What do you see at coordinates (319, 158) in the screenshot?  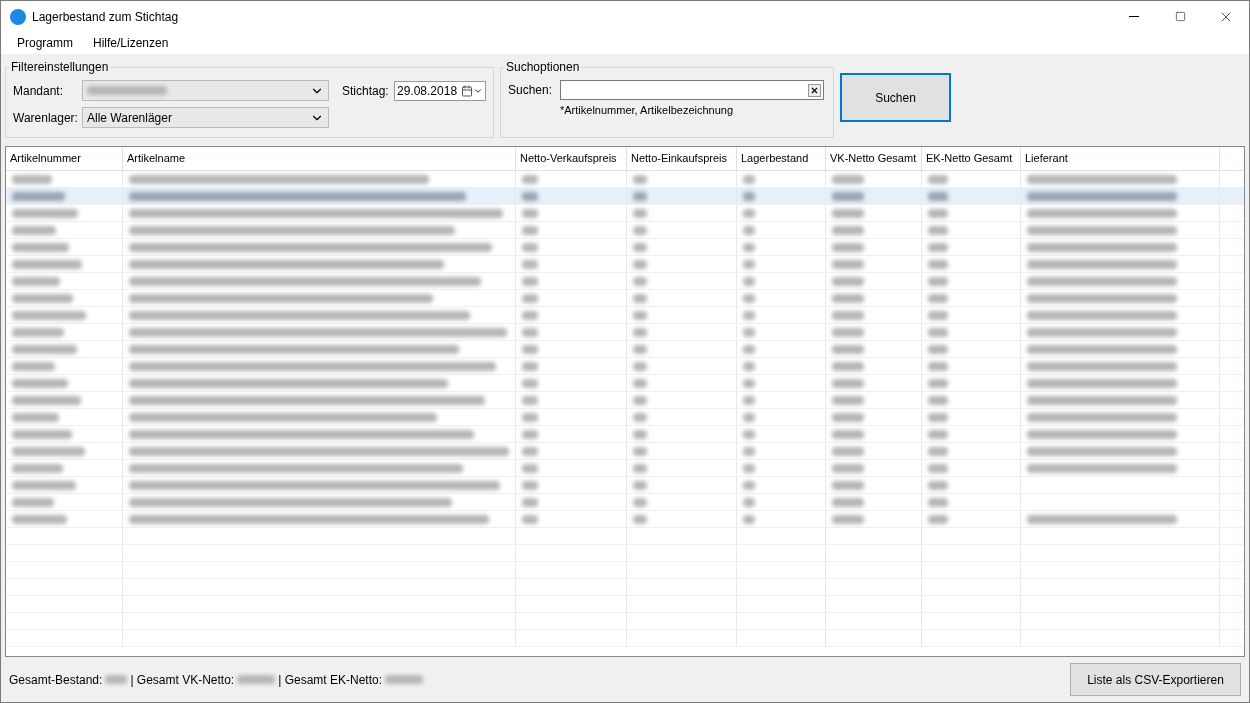 I see `column-header: Artikelname` at bounding box center [319, 158].